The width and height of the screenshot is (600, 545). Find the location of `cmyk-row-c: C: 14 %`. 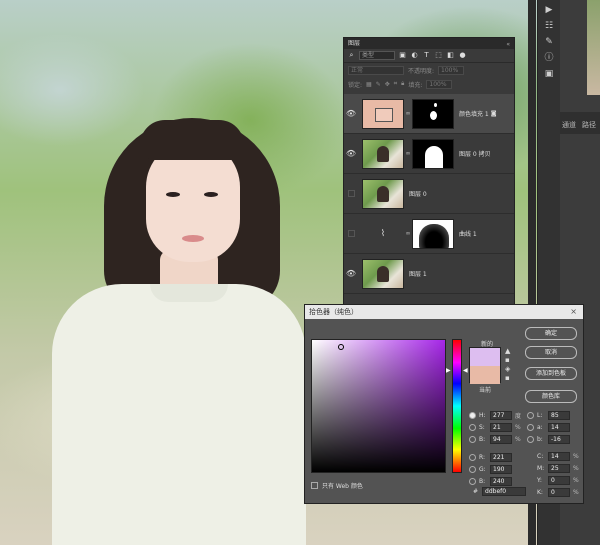

cmyk-row-c: C: 14 % is located at coordinates (558, 456).